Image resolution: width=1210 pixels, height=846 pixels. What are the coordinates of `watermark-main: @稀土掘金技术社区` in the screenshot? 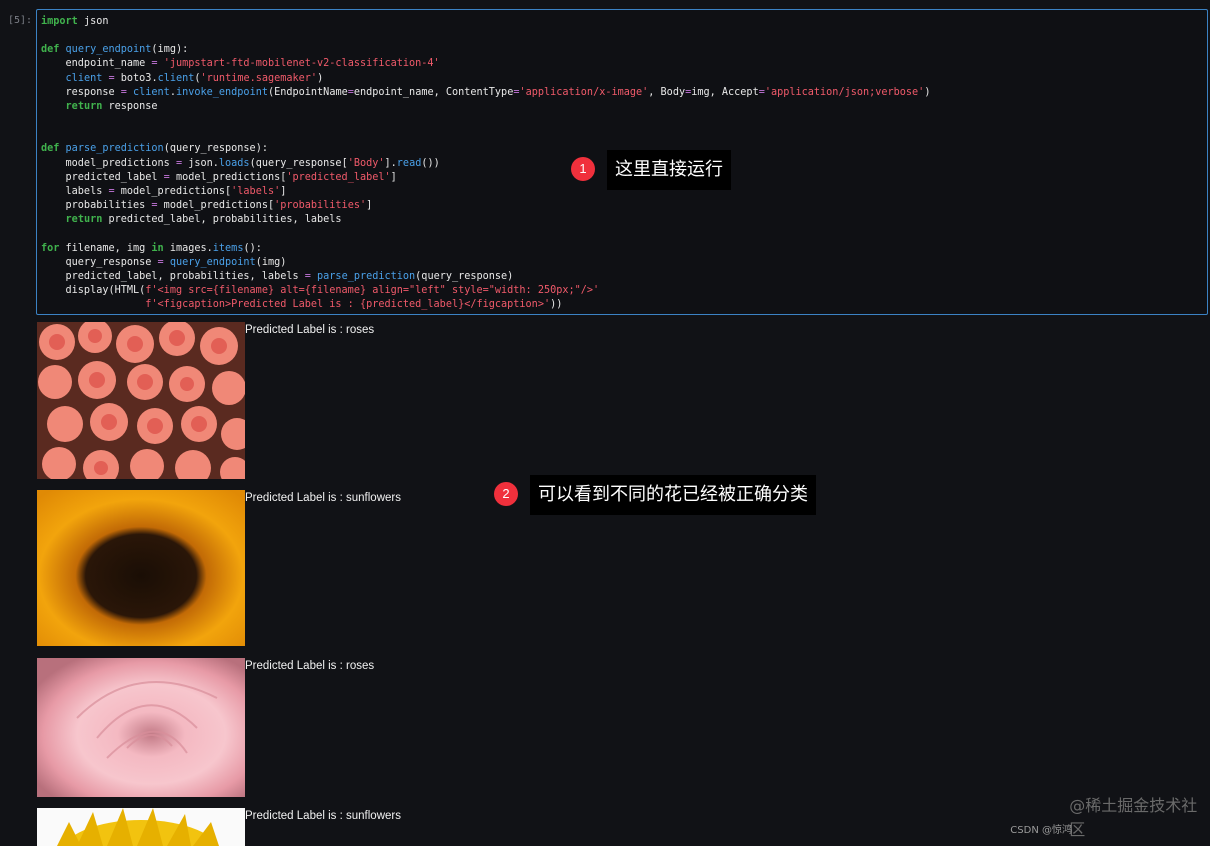 It's located at (1133, 817).